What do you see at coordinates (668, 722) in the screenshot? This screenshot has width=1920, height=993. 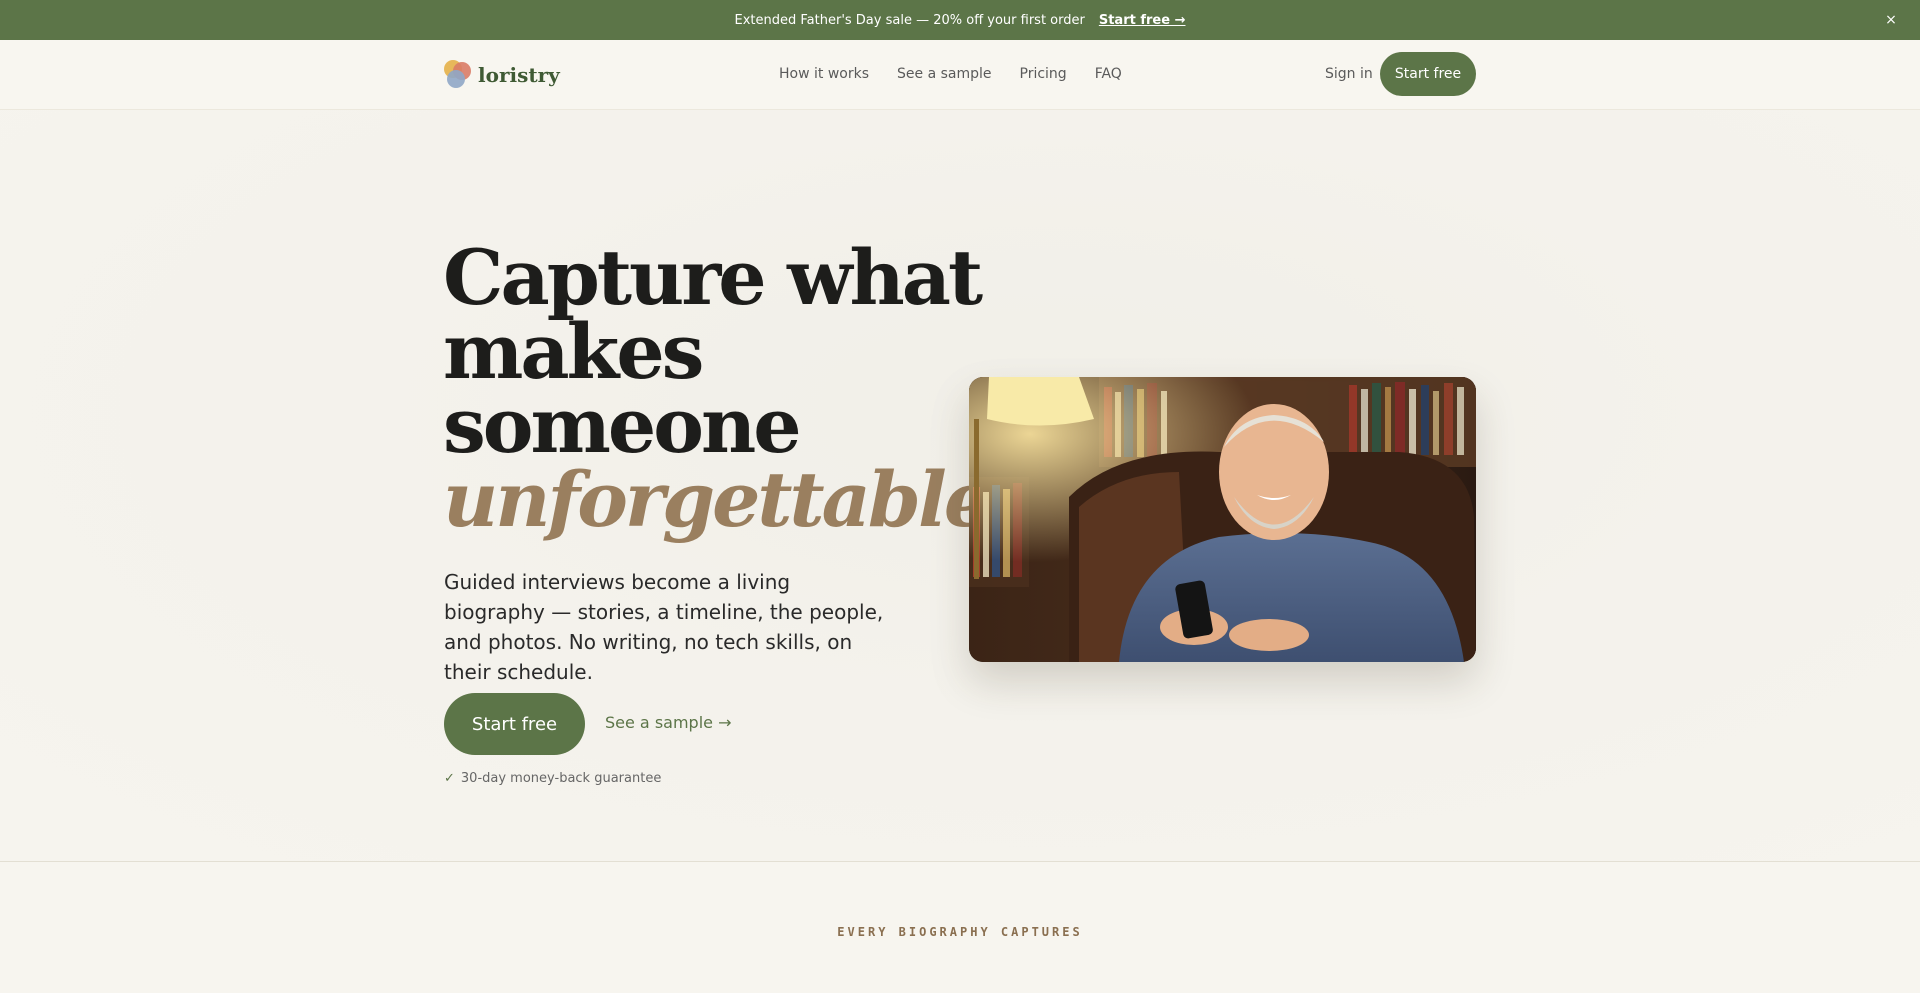 I see `hero-see-sample-link: See a sample →` at bounding box center [668, 722].